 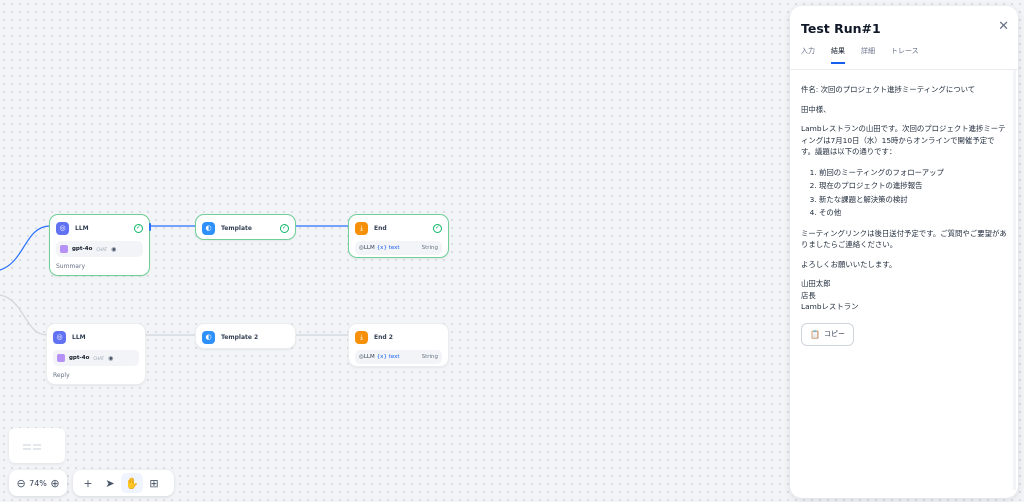 What do you see at coordinates (88, 483) in the screenshot?
I see `add-icon: +` at bounding box center [88, 483].